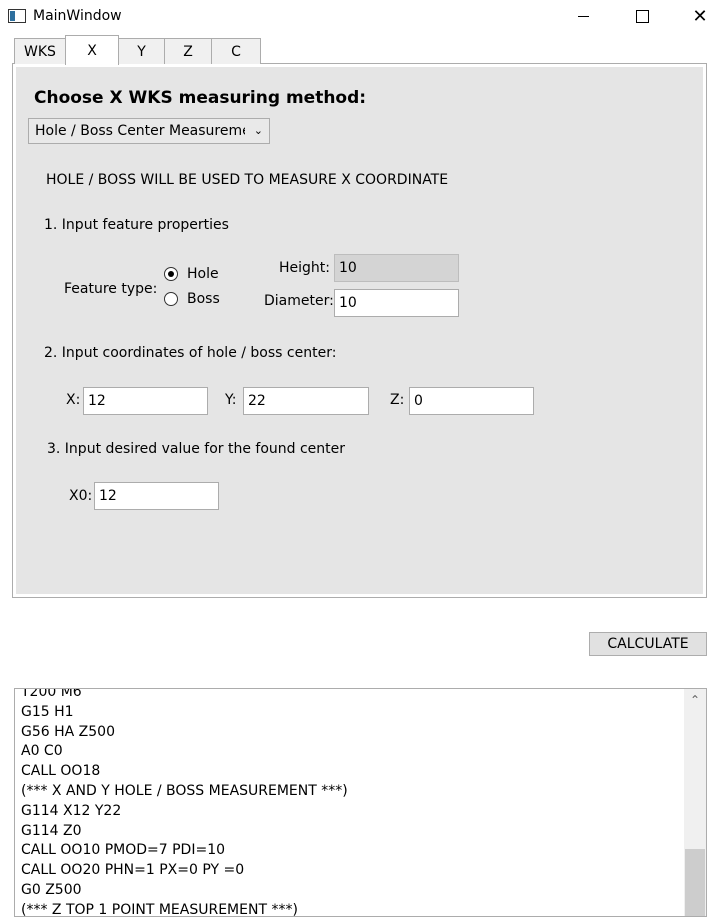 This screenshot has height=917, width=727. What do you see at coordinates (123, 850) in the screenshot?
I see `output-line: CALL OO10 PMOD=7 PDI=10` at bounding box center [123, 850].